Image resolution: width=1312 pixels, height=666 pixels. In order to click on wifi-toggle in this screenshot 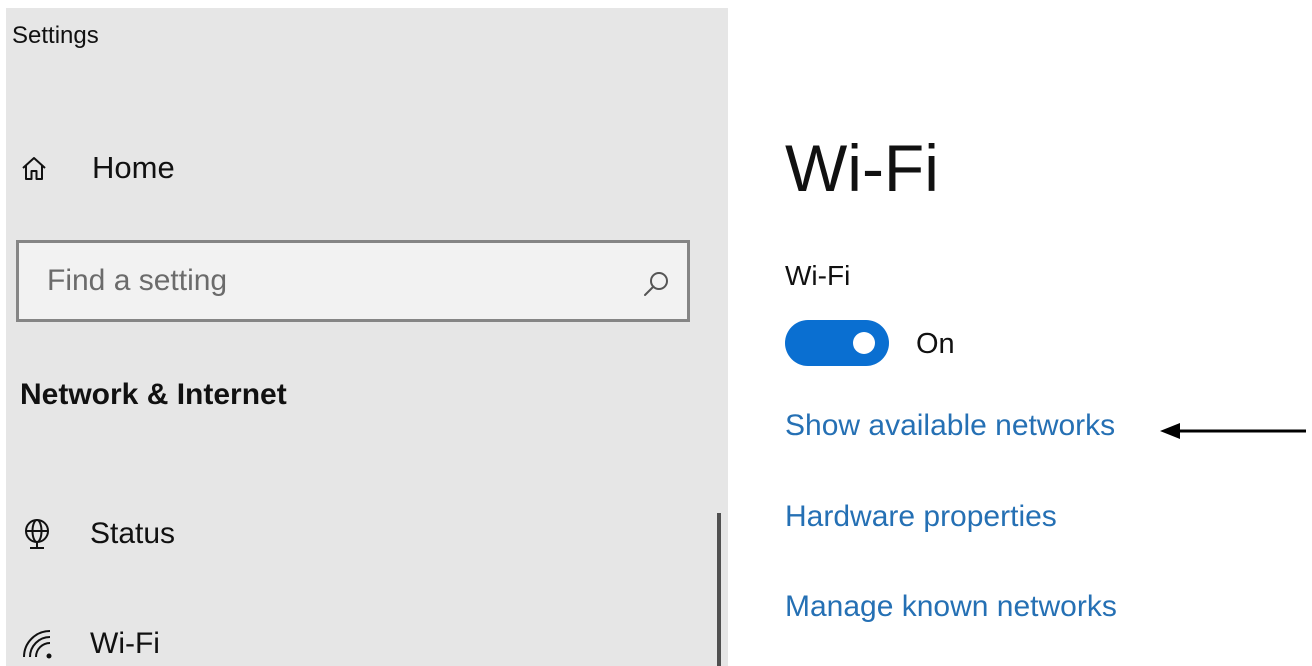, I will do `click(837, 343)`.